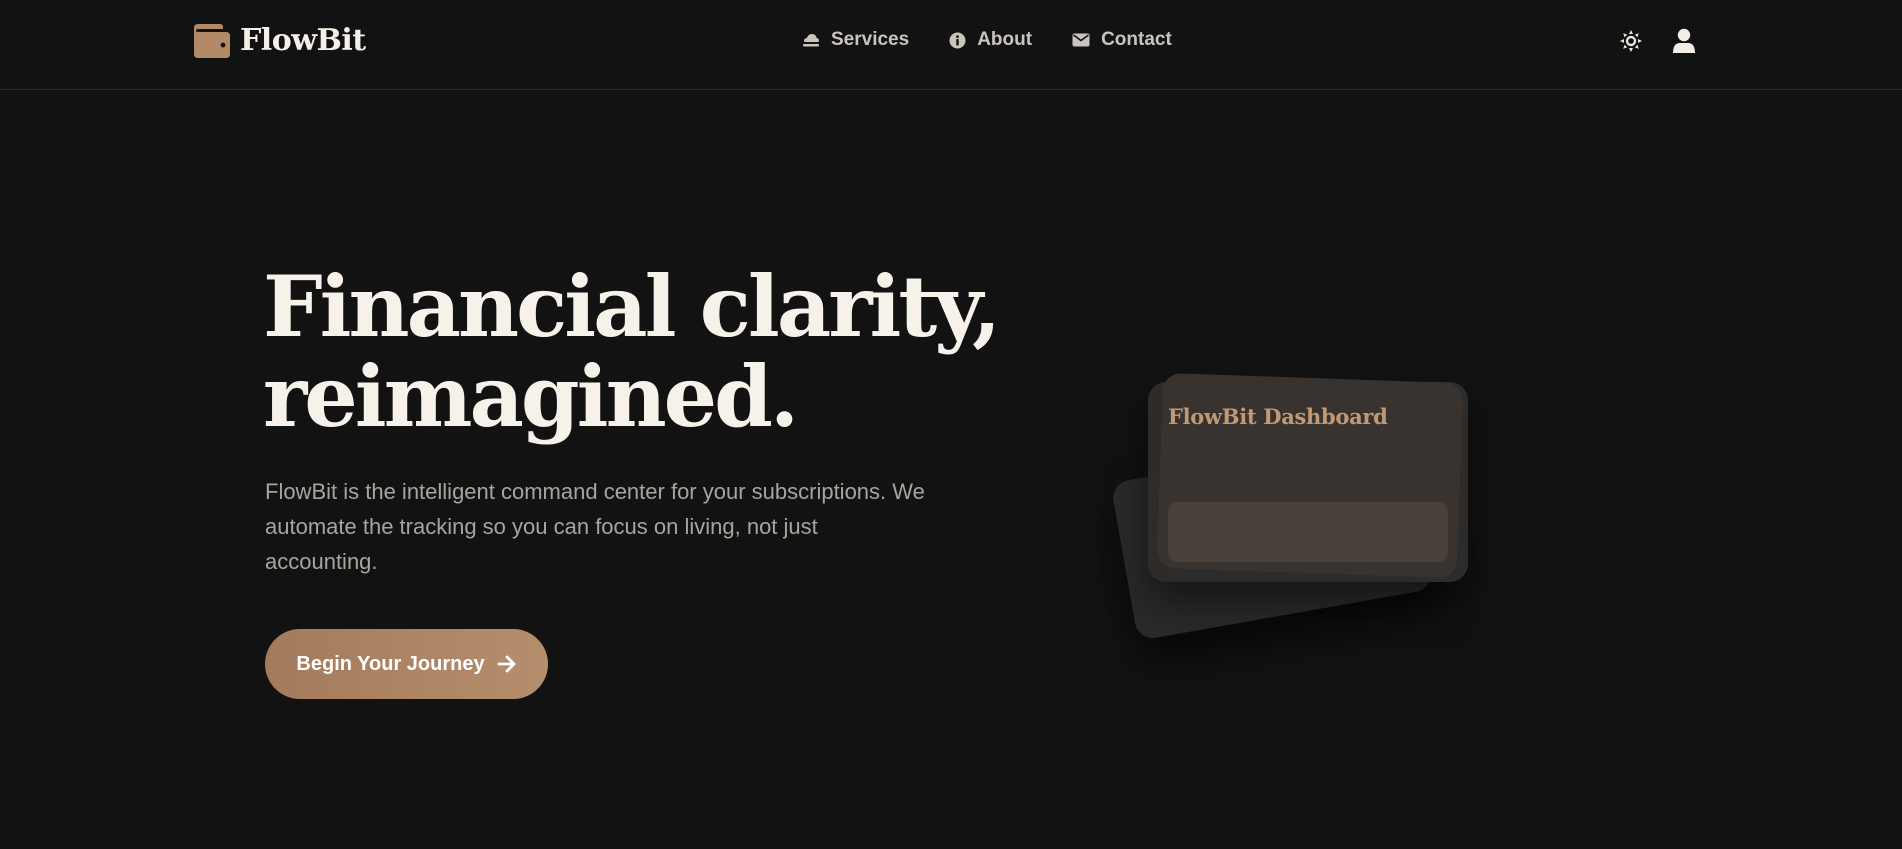 The image size is (1902, 849). What do you see at coordinates (303, 40) in the screenshot?
I see `brand-name: FlowBit` at bounding box center [303, 40].